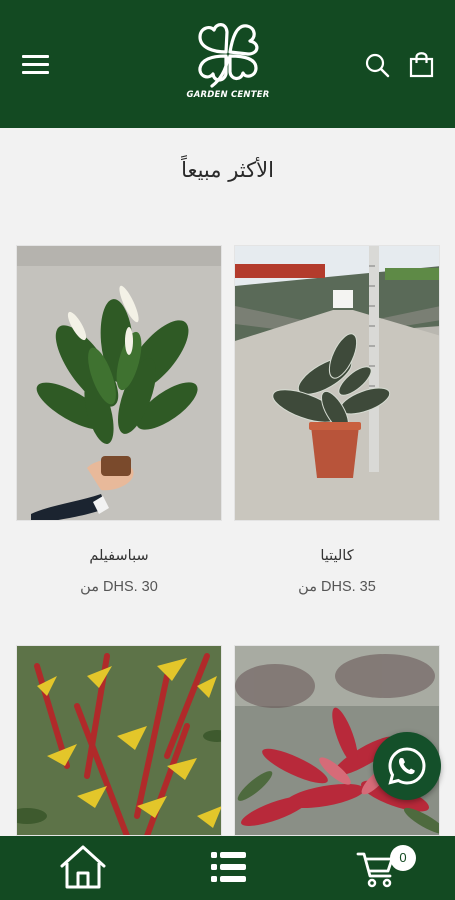  What do you see at coordinates (228, 55) in the screenshot?
I see `clover-logo-icon` at bounding box center [228, 55].